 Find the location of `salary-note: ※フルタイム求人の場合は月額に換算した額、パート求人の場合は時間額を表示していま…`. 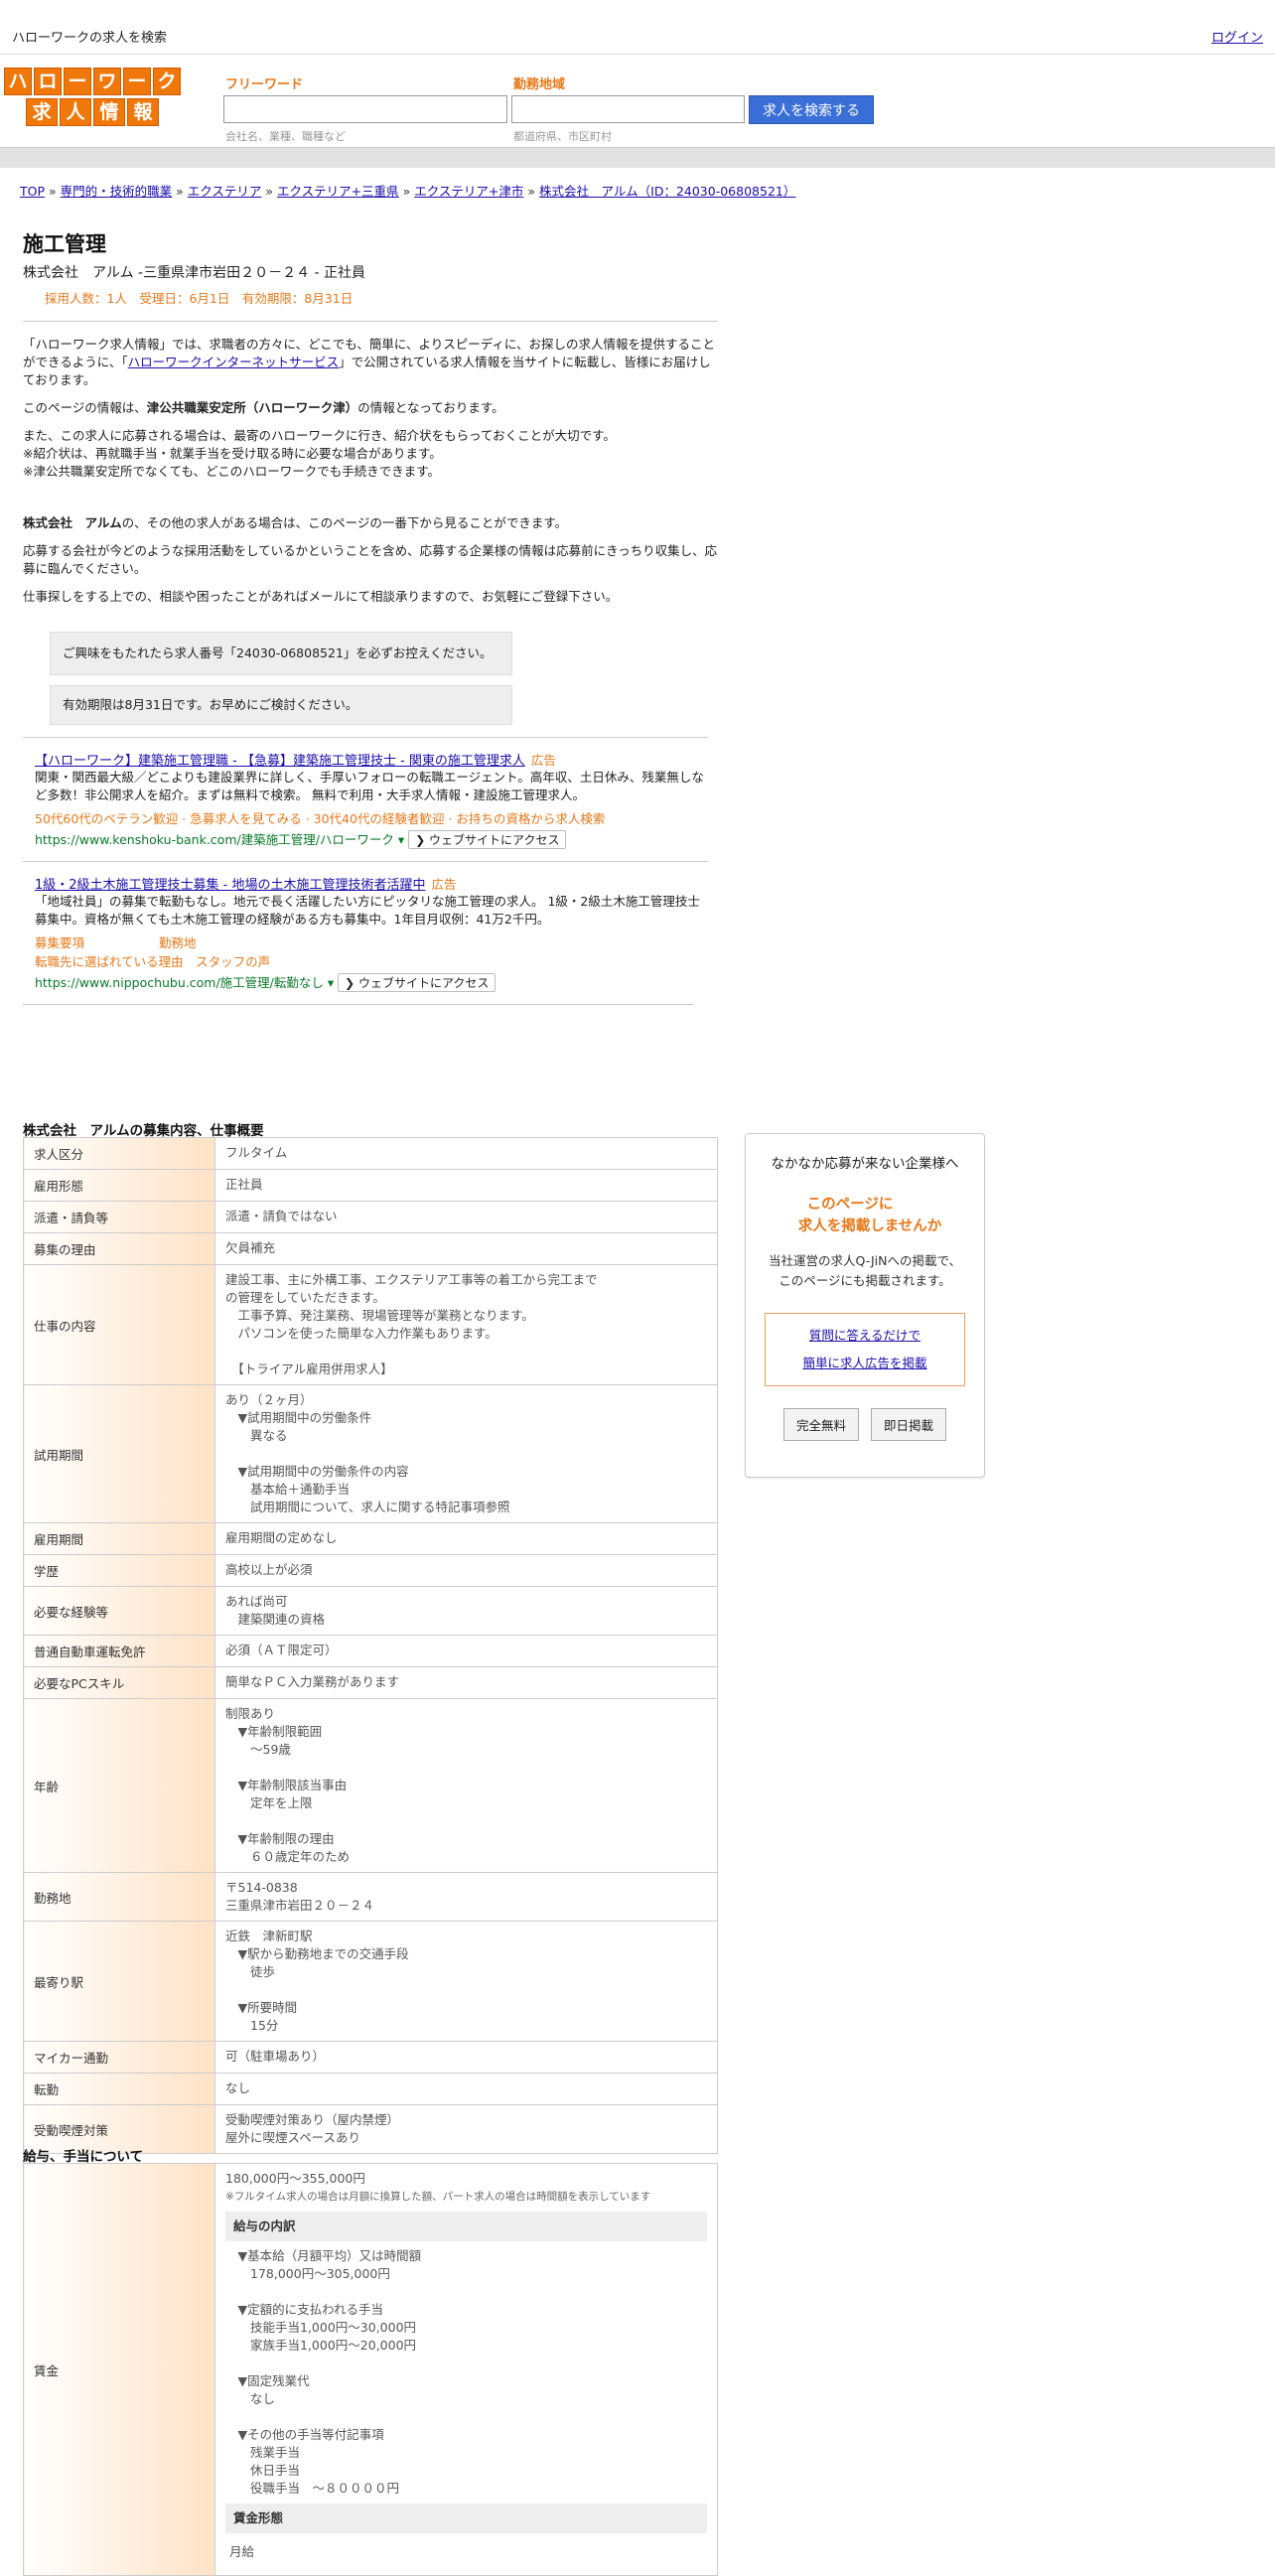

salary-note: ※フルタイム求人の場合は月額に換算した額、パート求人の場合は時間額を表示していま… is located at coordinates (438, 2197).